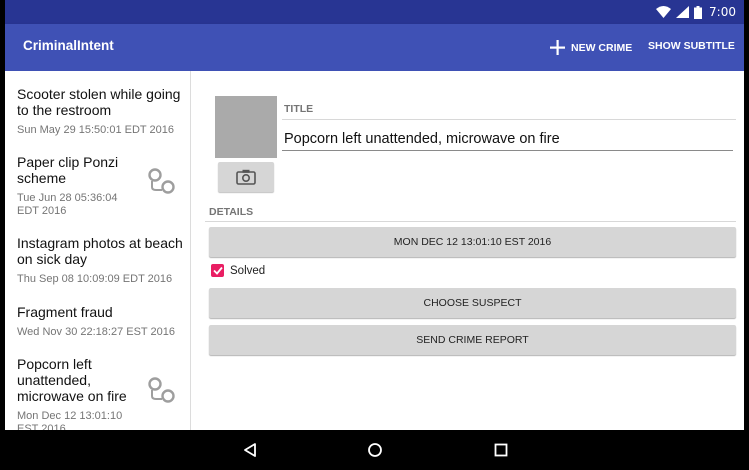 This screenshot has height=470, width=749. What do you see at coordinates (68, 170) in the screenshot?
I see `crime-title: Paper clip Ponzi scheme` at bounding box center [68, 170].